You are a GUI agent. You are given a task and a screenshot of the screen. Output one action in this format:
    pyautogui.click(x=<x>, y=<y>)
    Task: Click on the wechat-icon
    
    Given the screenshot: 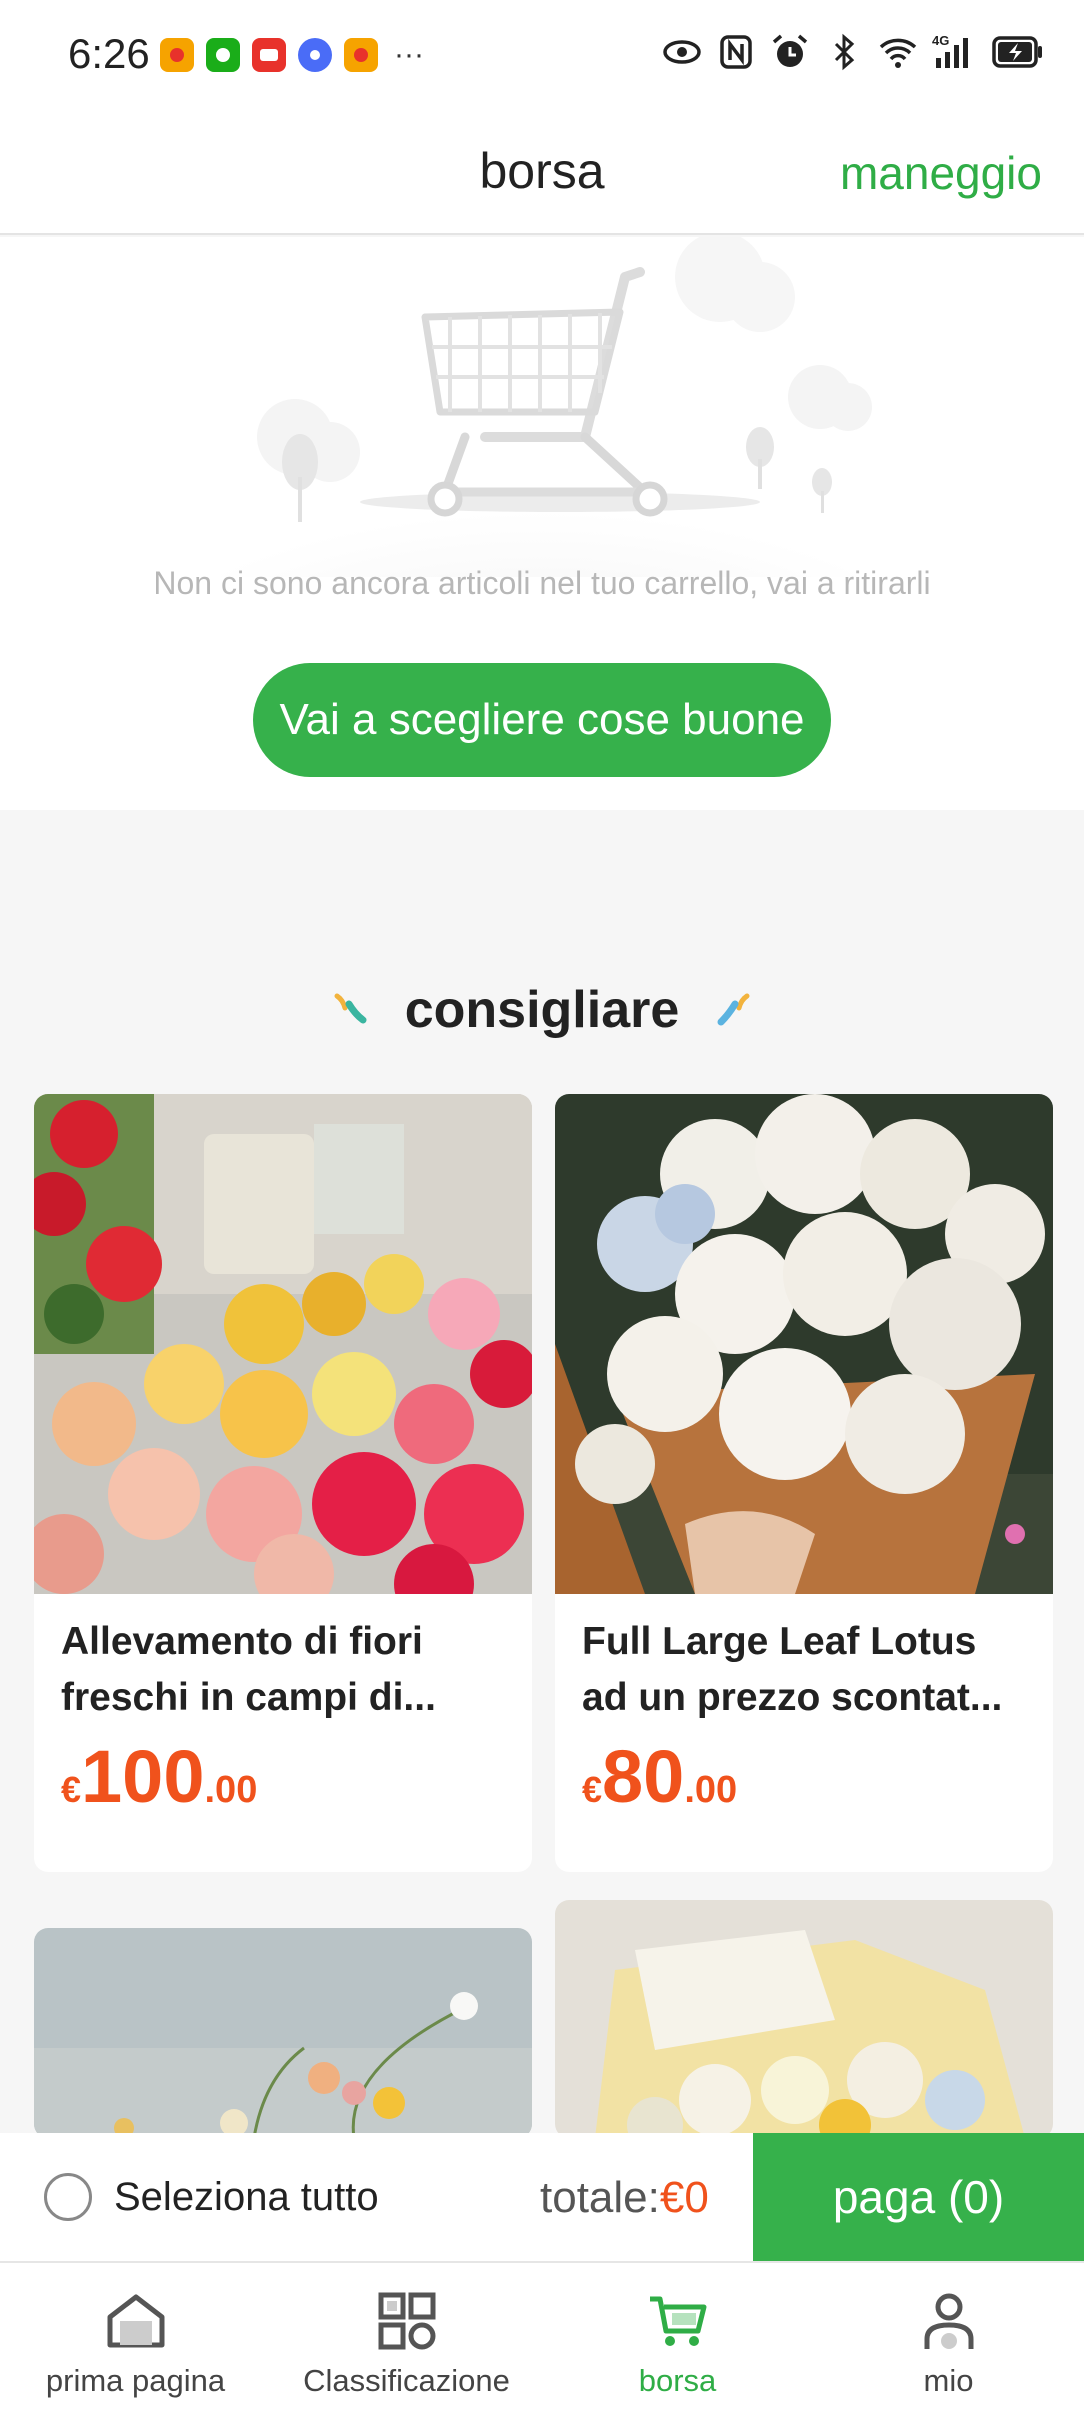 What is the action you would take?
    pyautogui.click(x=223, y=55)
    